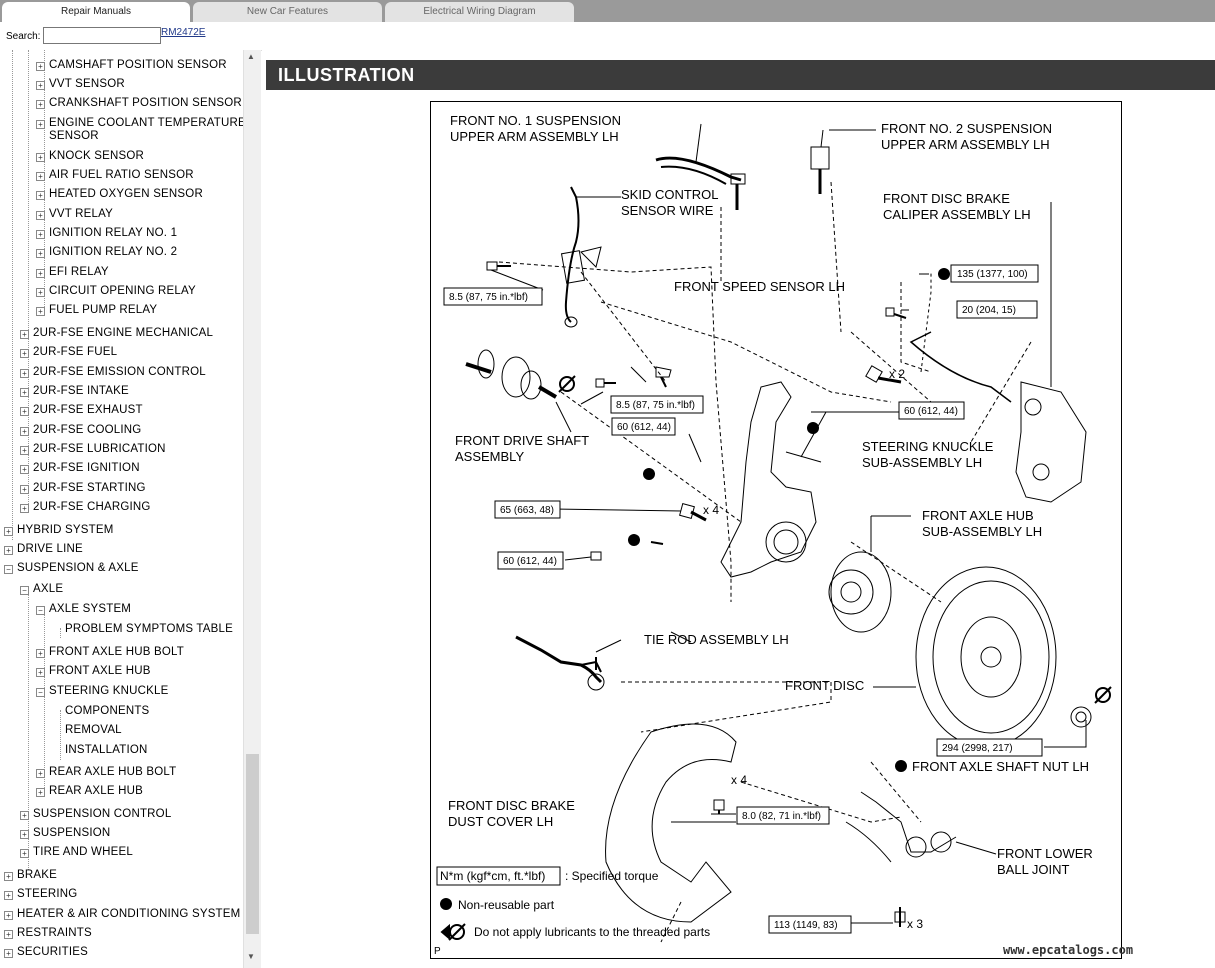  I want to click on search-input, so click(102, 35).